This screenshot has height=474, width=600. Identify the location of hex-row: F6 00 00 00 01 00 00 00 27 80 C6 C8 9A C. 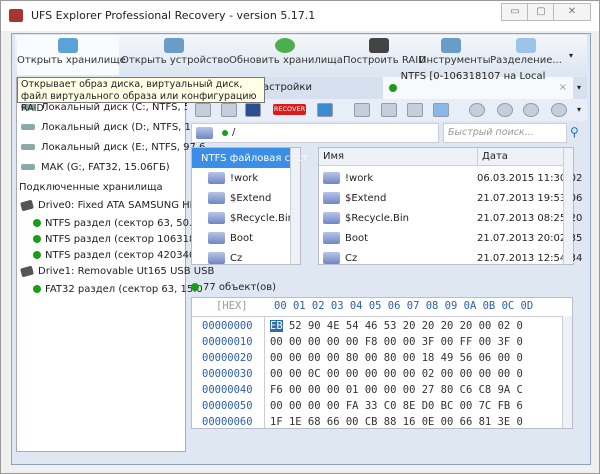
(396, 390).